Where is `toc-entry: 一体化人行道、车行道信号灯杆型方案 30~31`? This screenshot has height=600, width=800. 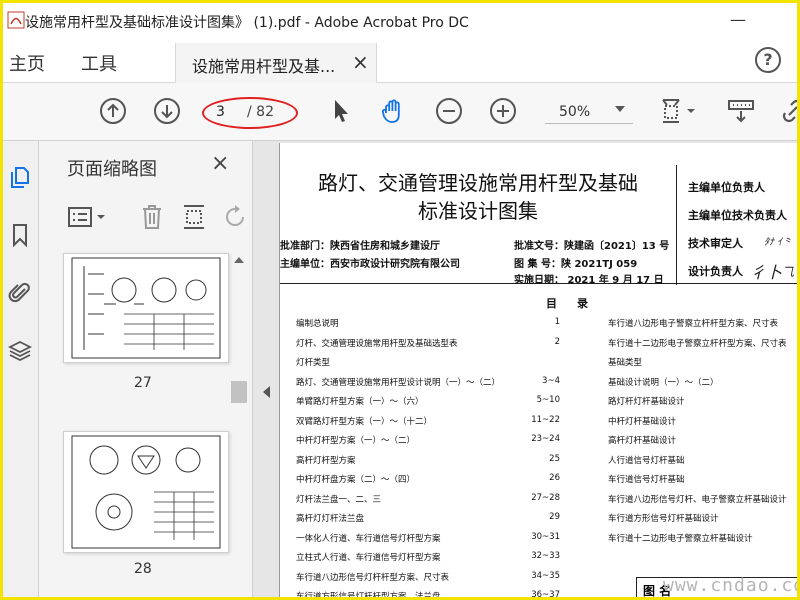
toc-entry: 一体化人行道、车行道信号灯杆型方案 30~31 is located at coordinates (428, 538).